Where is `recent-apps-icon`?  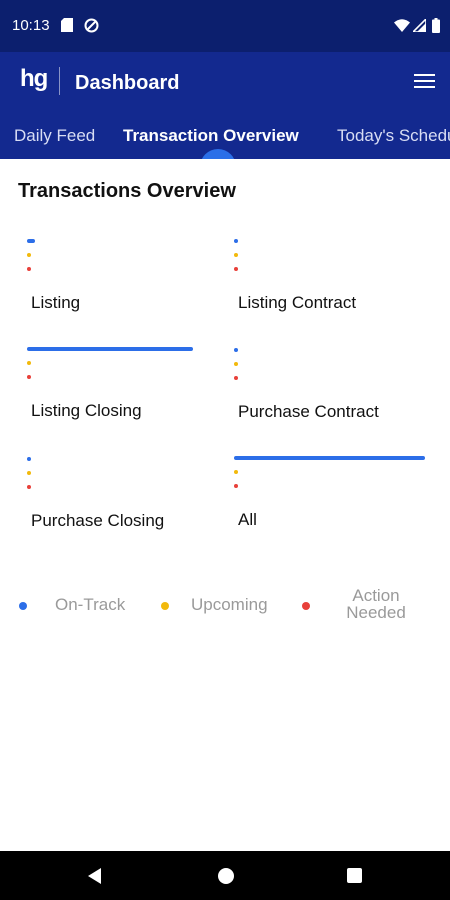 recent-apps-icon is located at coordinates (354, 875).